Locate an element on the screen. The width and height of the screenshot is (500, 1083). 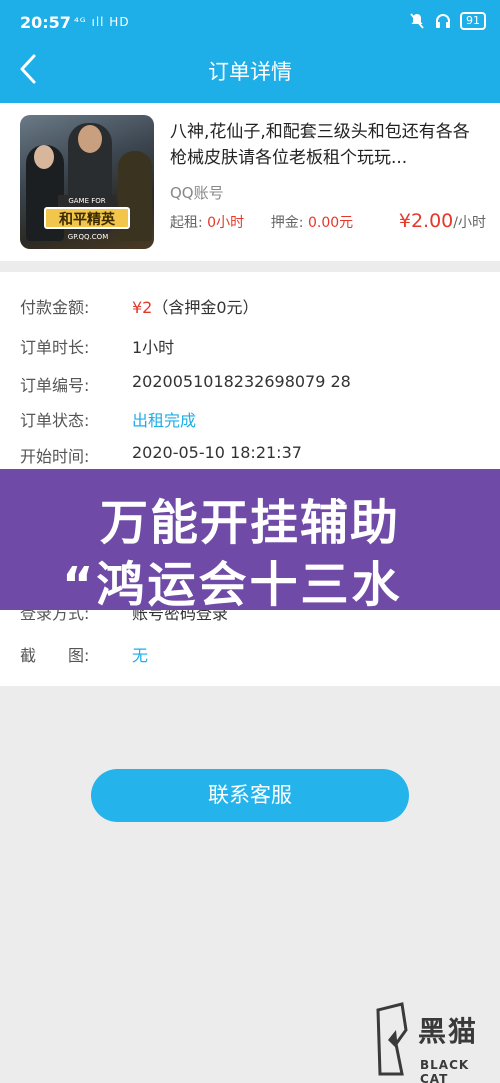
contact-service-button: 联系客服 is located at coordinates (250, 795).